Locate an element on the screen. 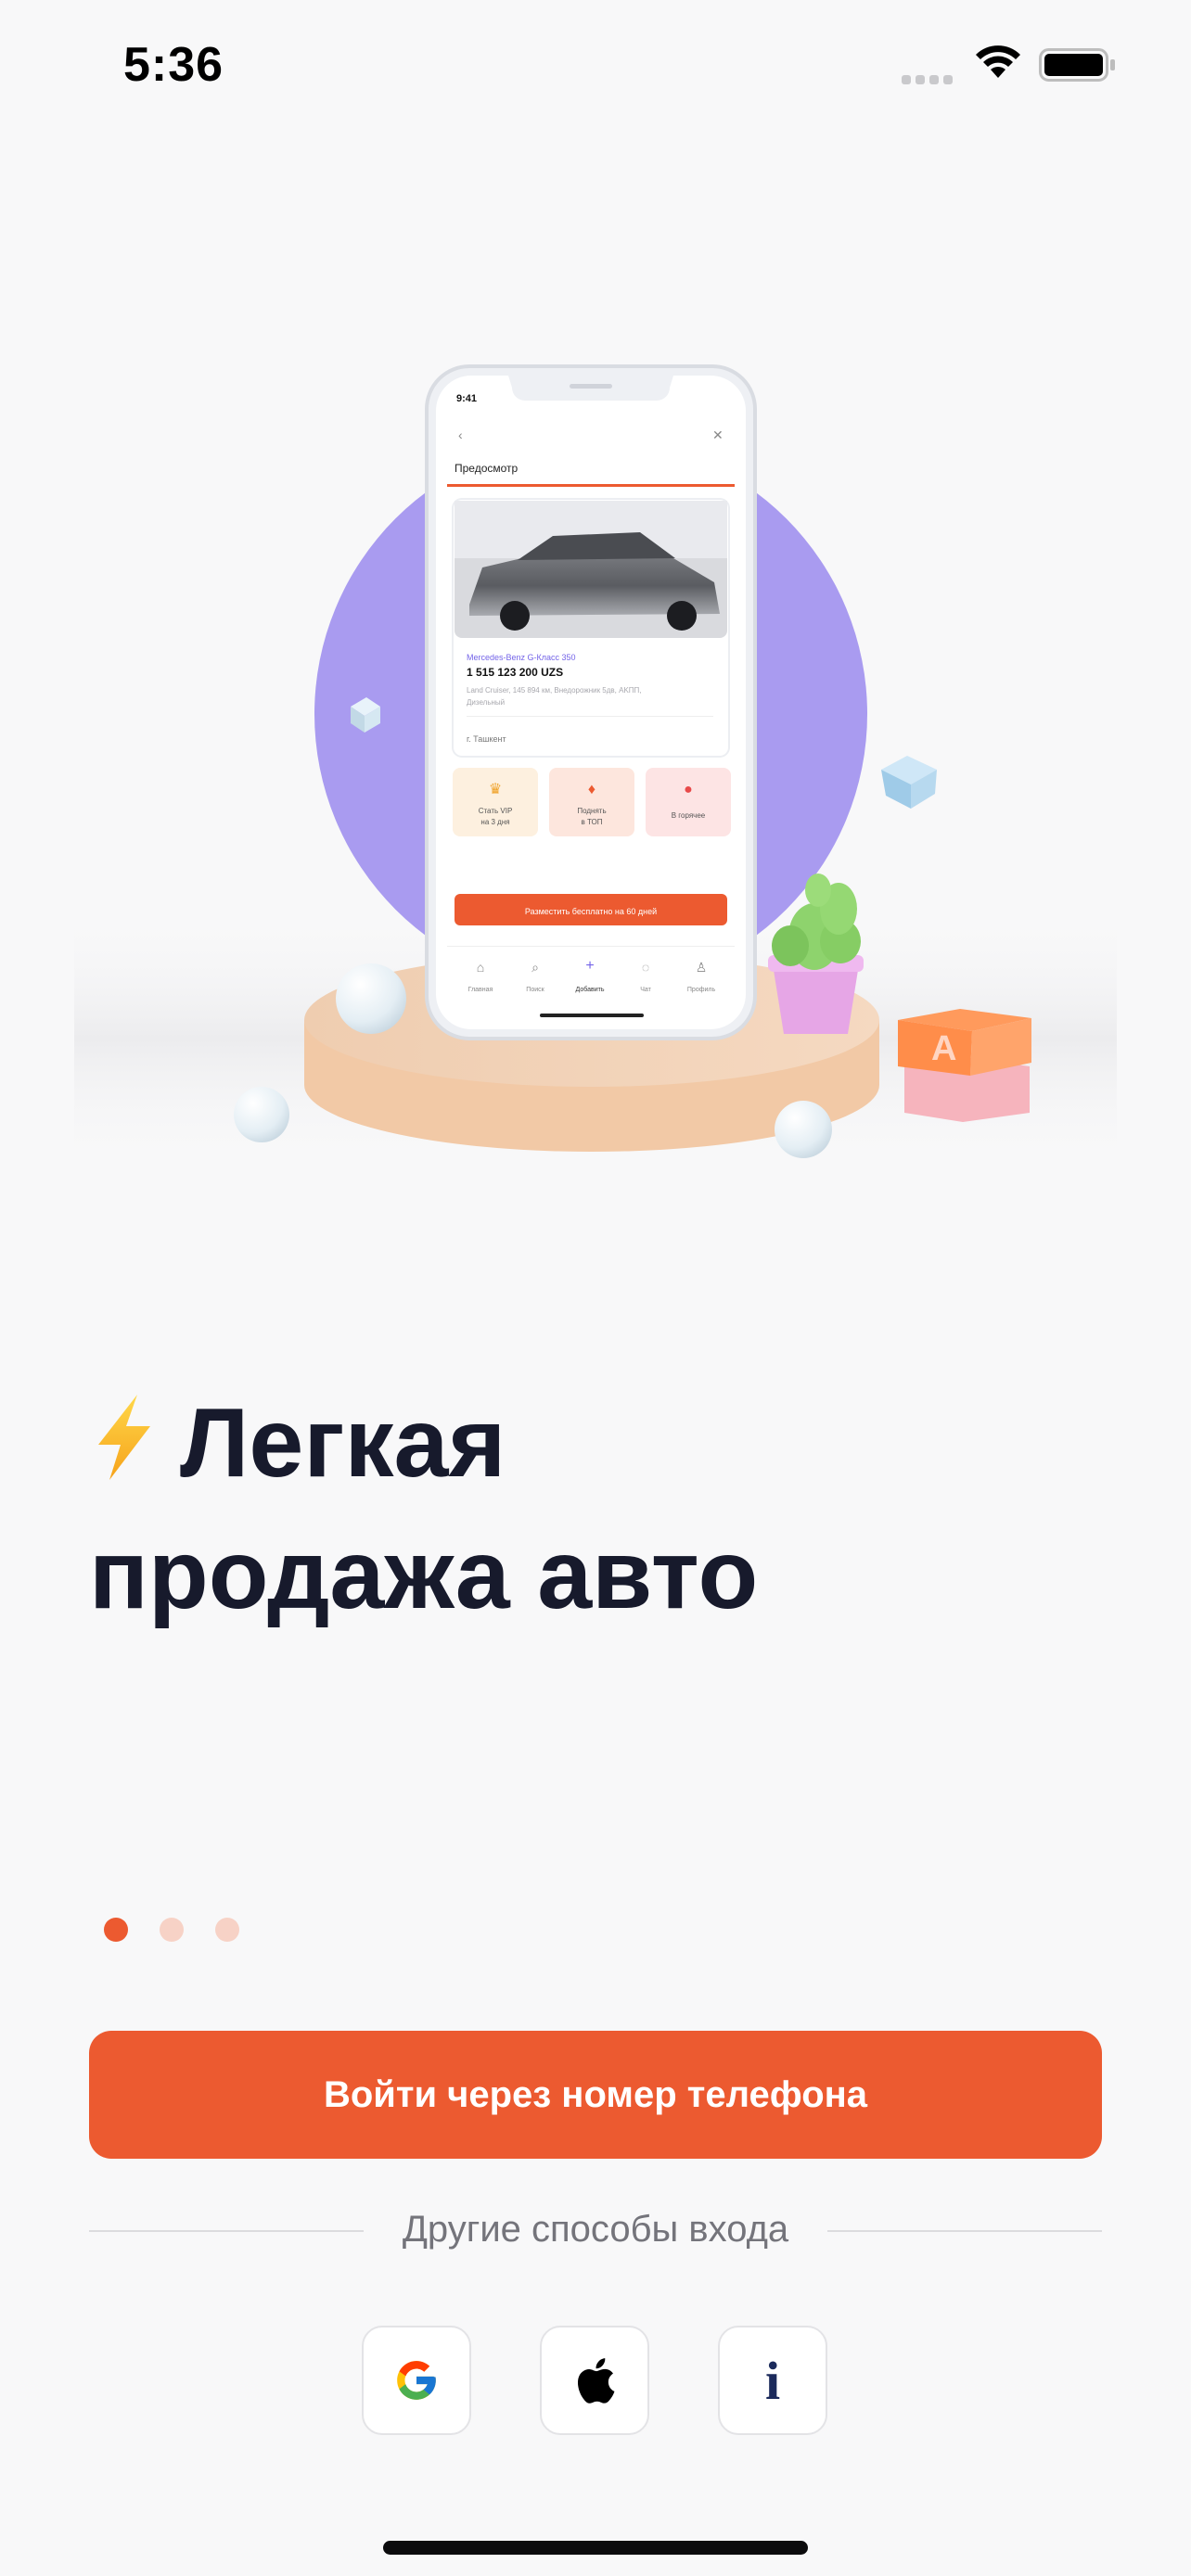 The image size is (1191, 2576). small-cube-right is located at coordinates (909, 783).